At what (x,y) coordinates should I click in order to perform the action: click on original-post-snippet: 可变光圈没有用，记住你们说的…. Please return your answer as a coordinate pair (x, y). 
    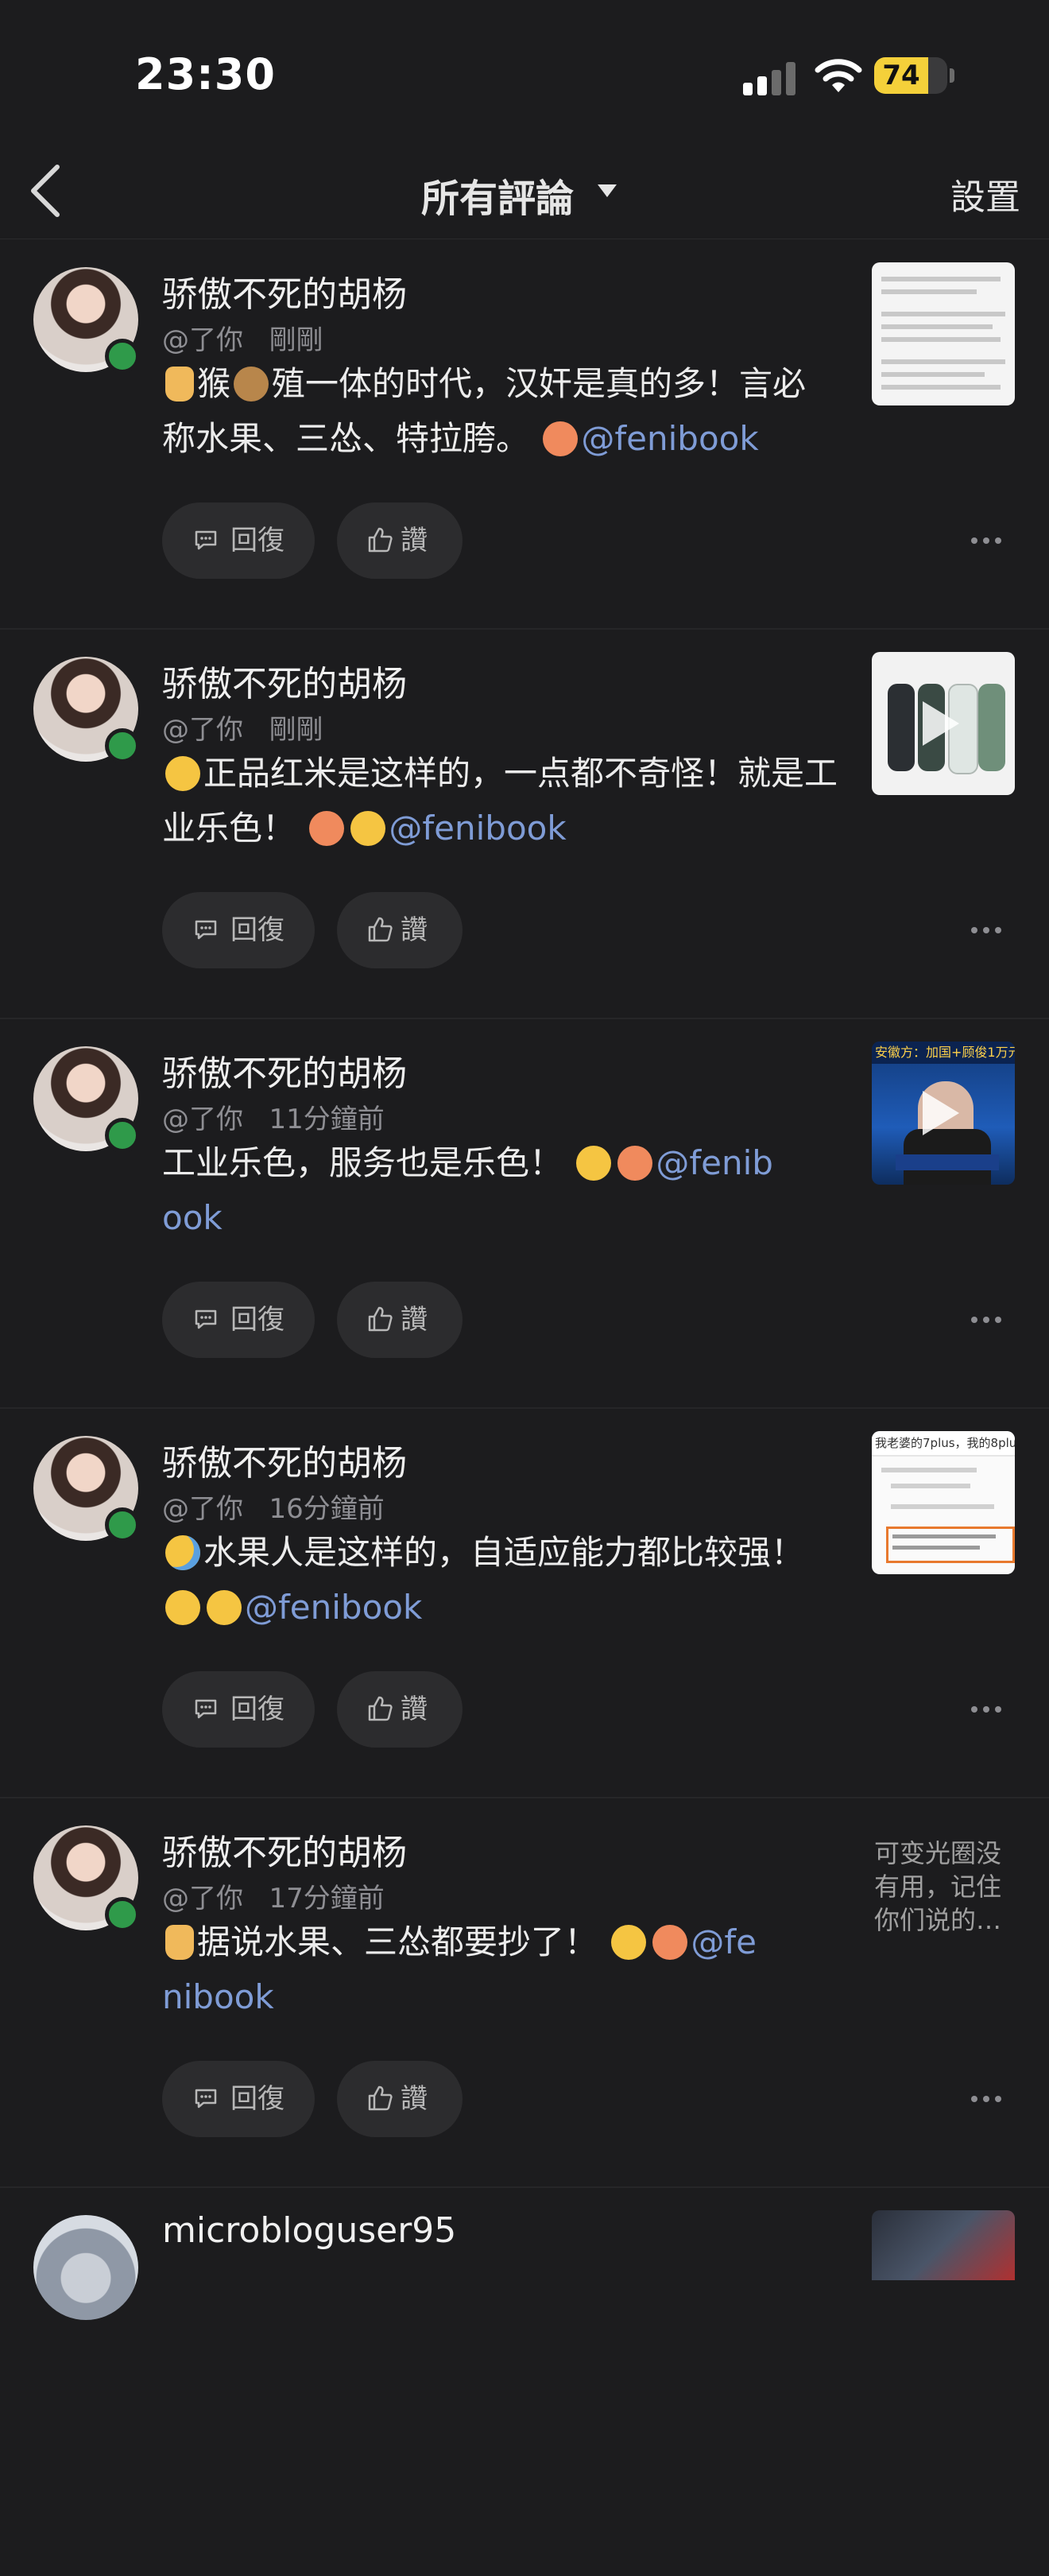
    Looking at the image, I should click on (950, 1887).